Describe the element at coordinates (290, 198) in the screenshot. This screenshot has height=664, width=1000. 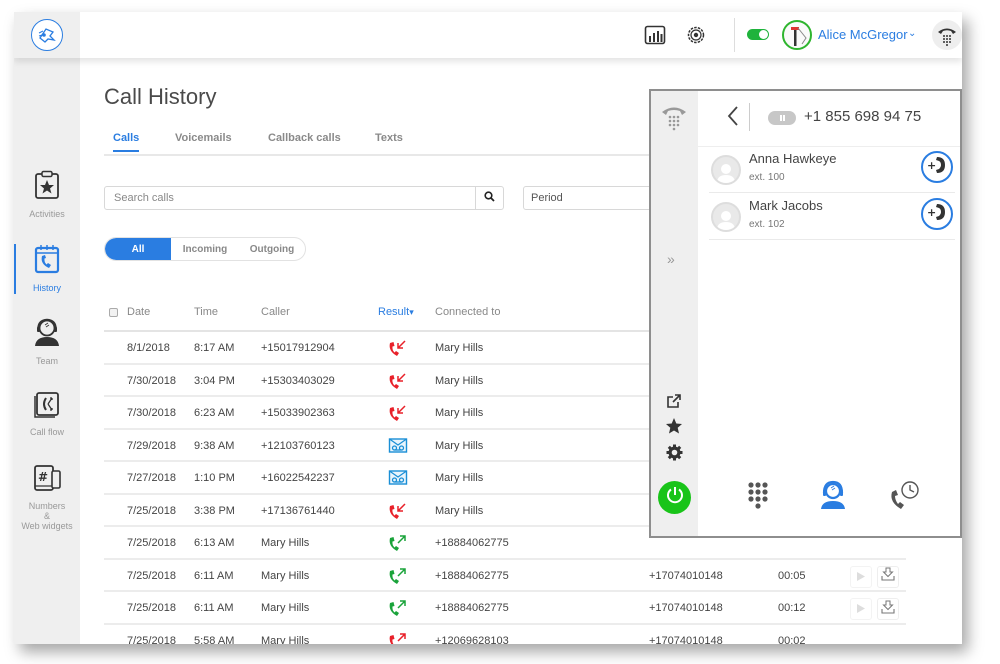
I see `search-input` at that location.